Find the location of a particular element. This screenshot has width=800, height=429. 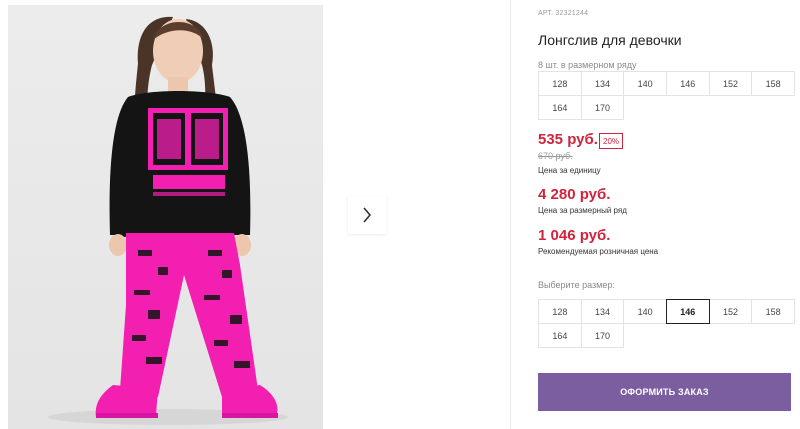

product-title: Лонгслив для девочки is located at coordinates (610, 40).